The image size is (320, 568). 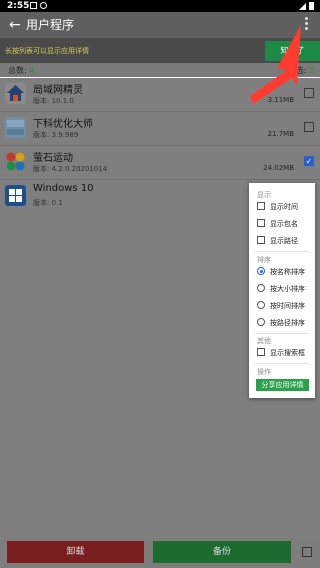 What do you see at coordinates (15, 127) in the screenshot?
I see `optimizer-icon` at bounding box center [15, 127].